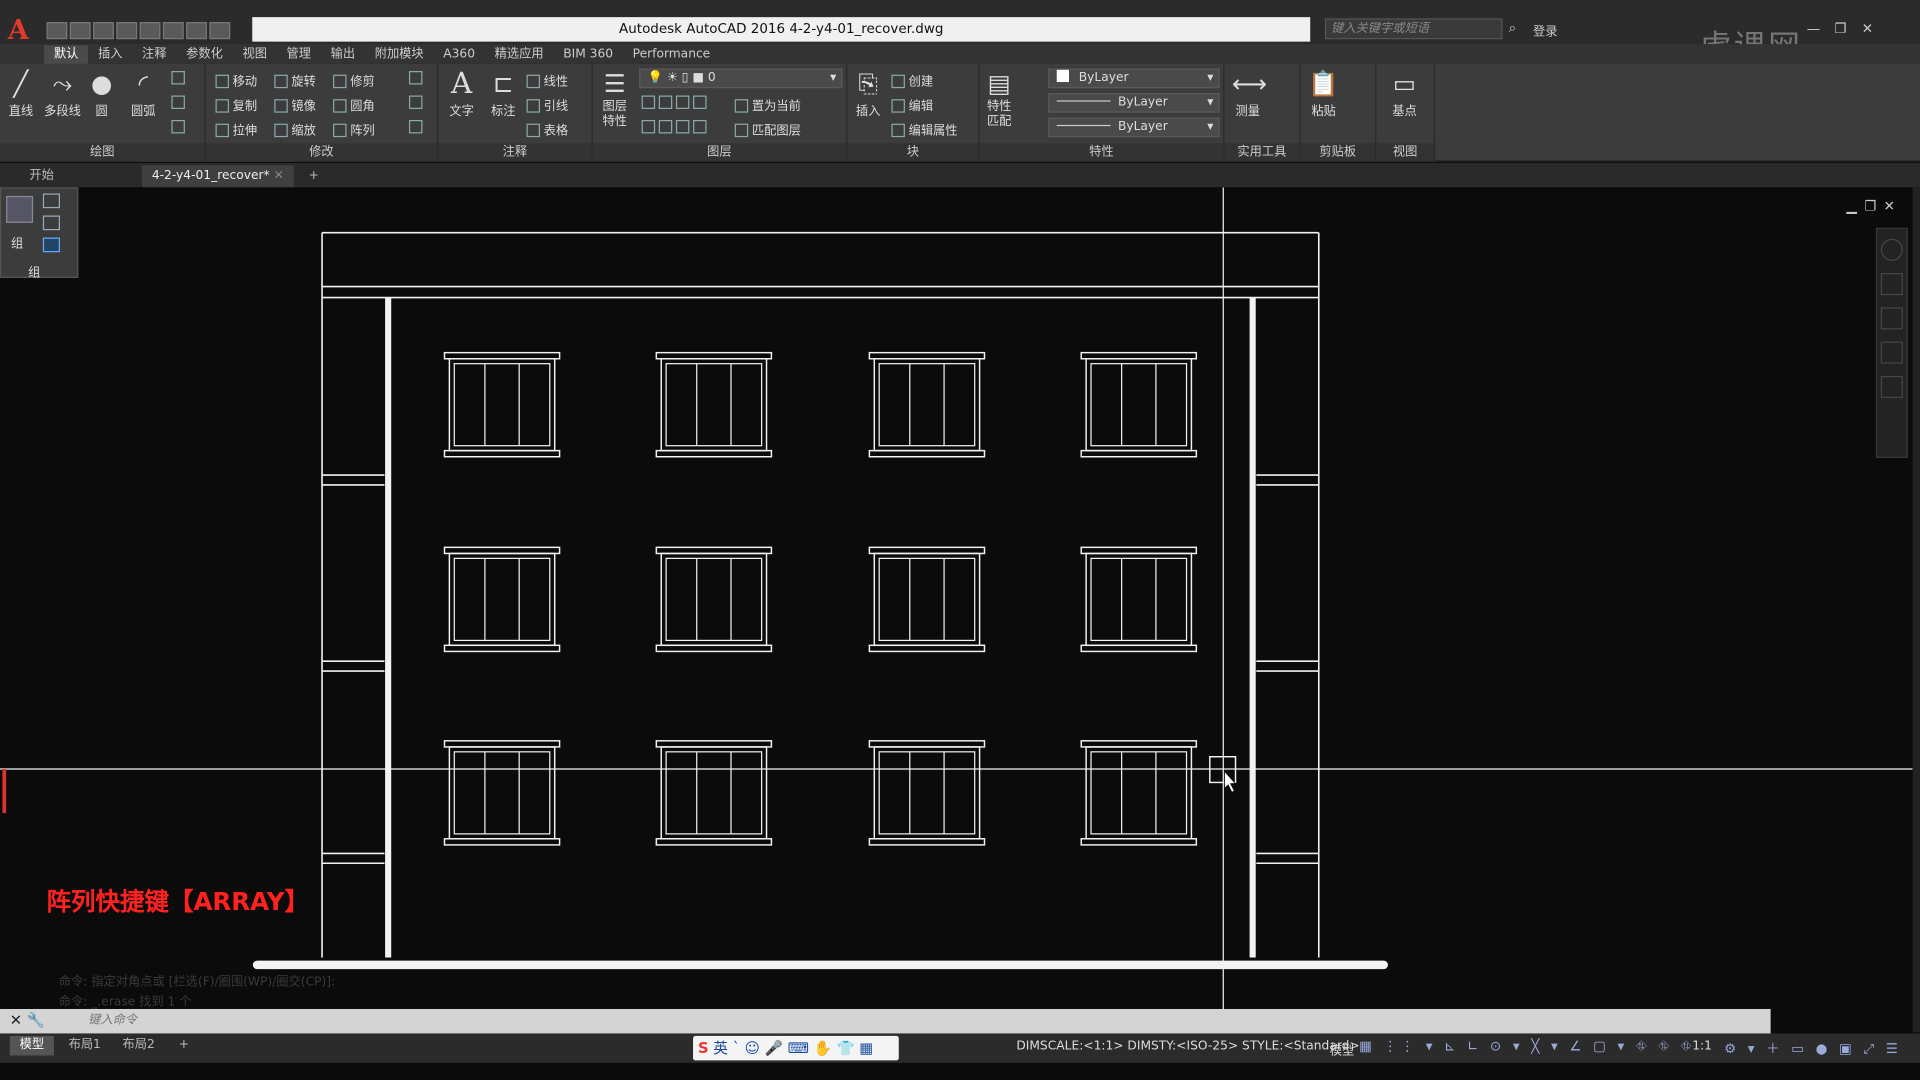  I want to click on status-icons: ▦ ⋮⋮ ▾ ⊾ ∟ ⊙ ▾ ╳ ▾ ∠ ▢ ▾ ⛗ ⛗ ⛗, so click(1527, 1046).